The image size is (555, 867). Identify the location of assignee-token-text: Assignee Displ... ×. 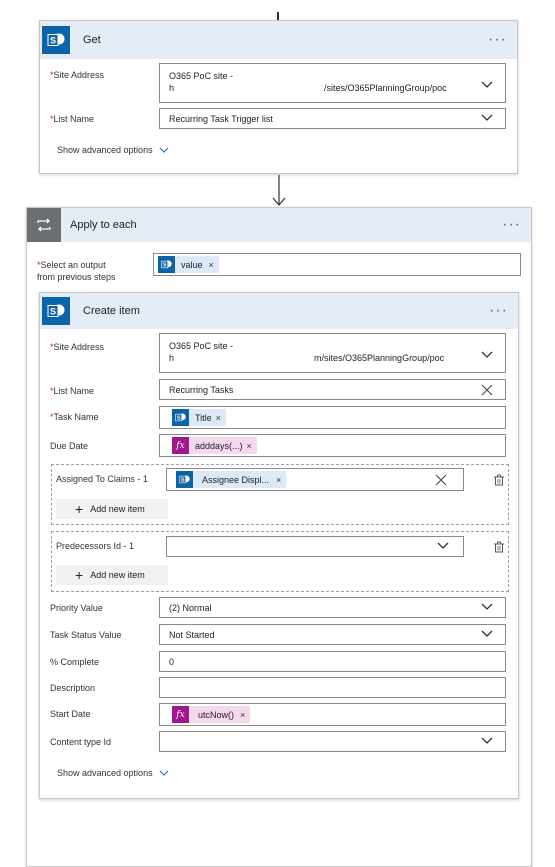
(240, 479).